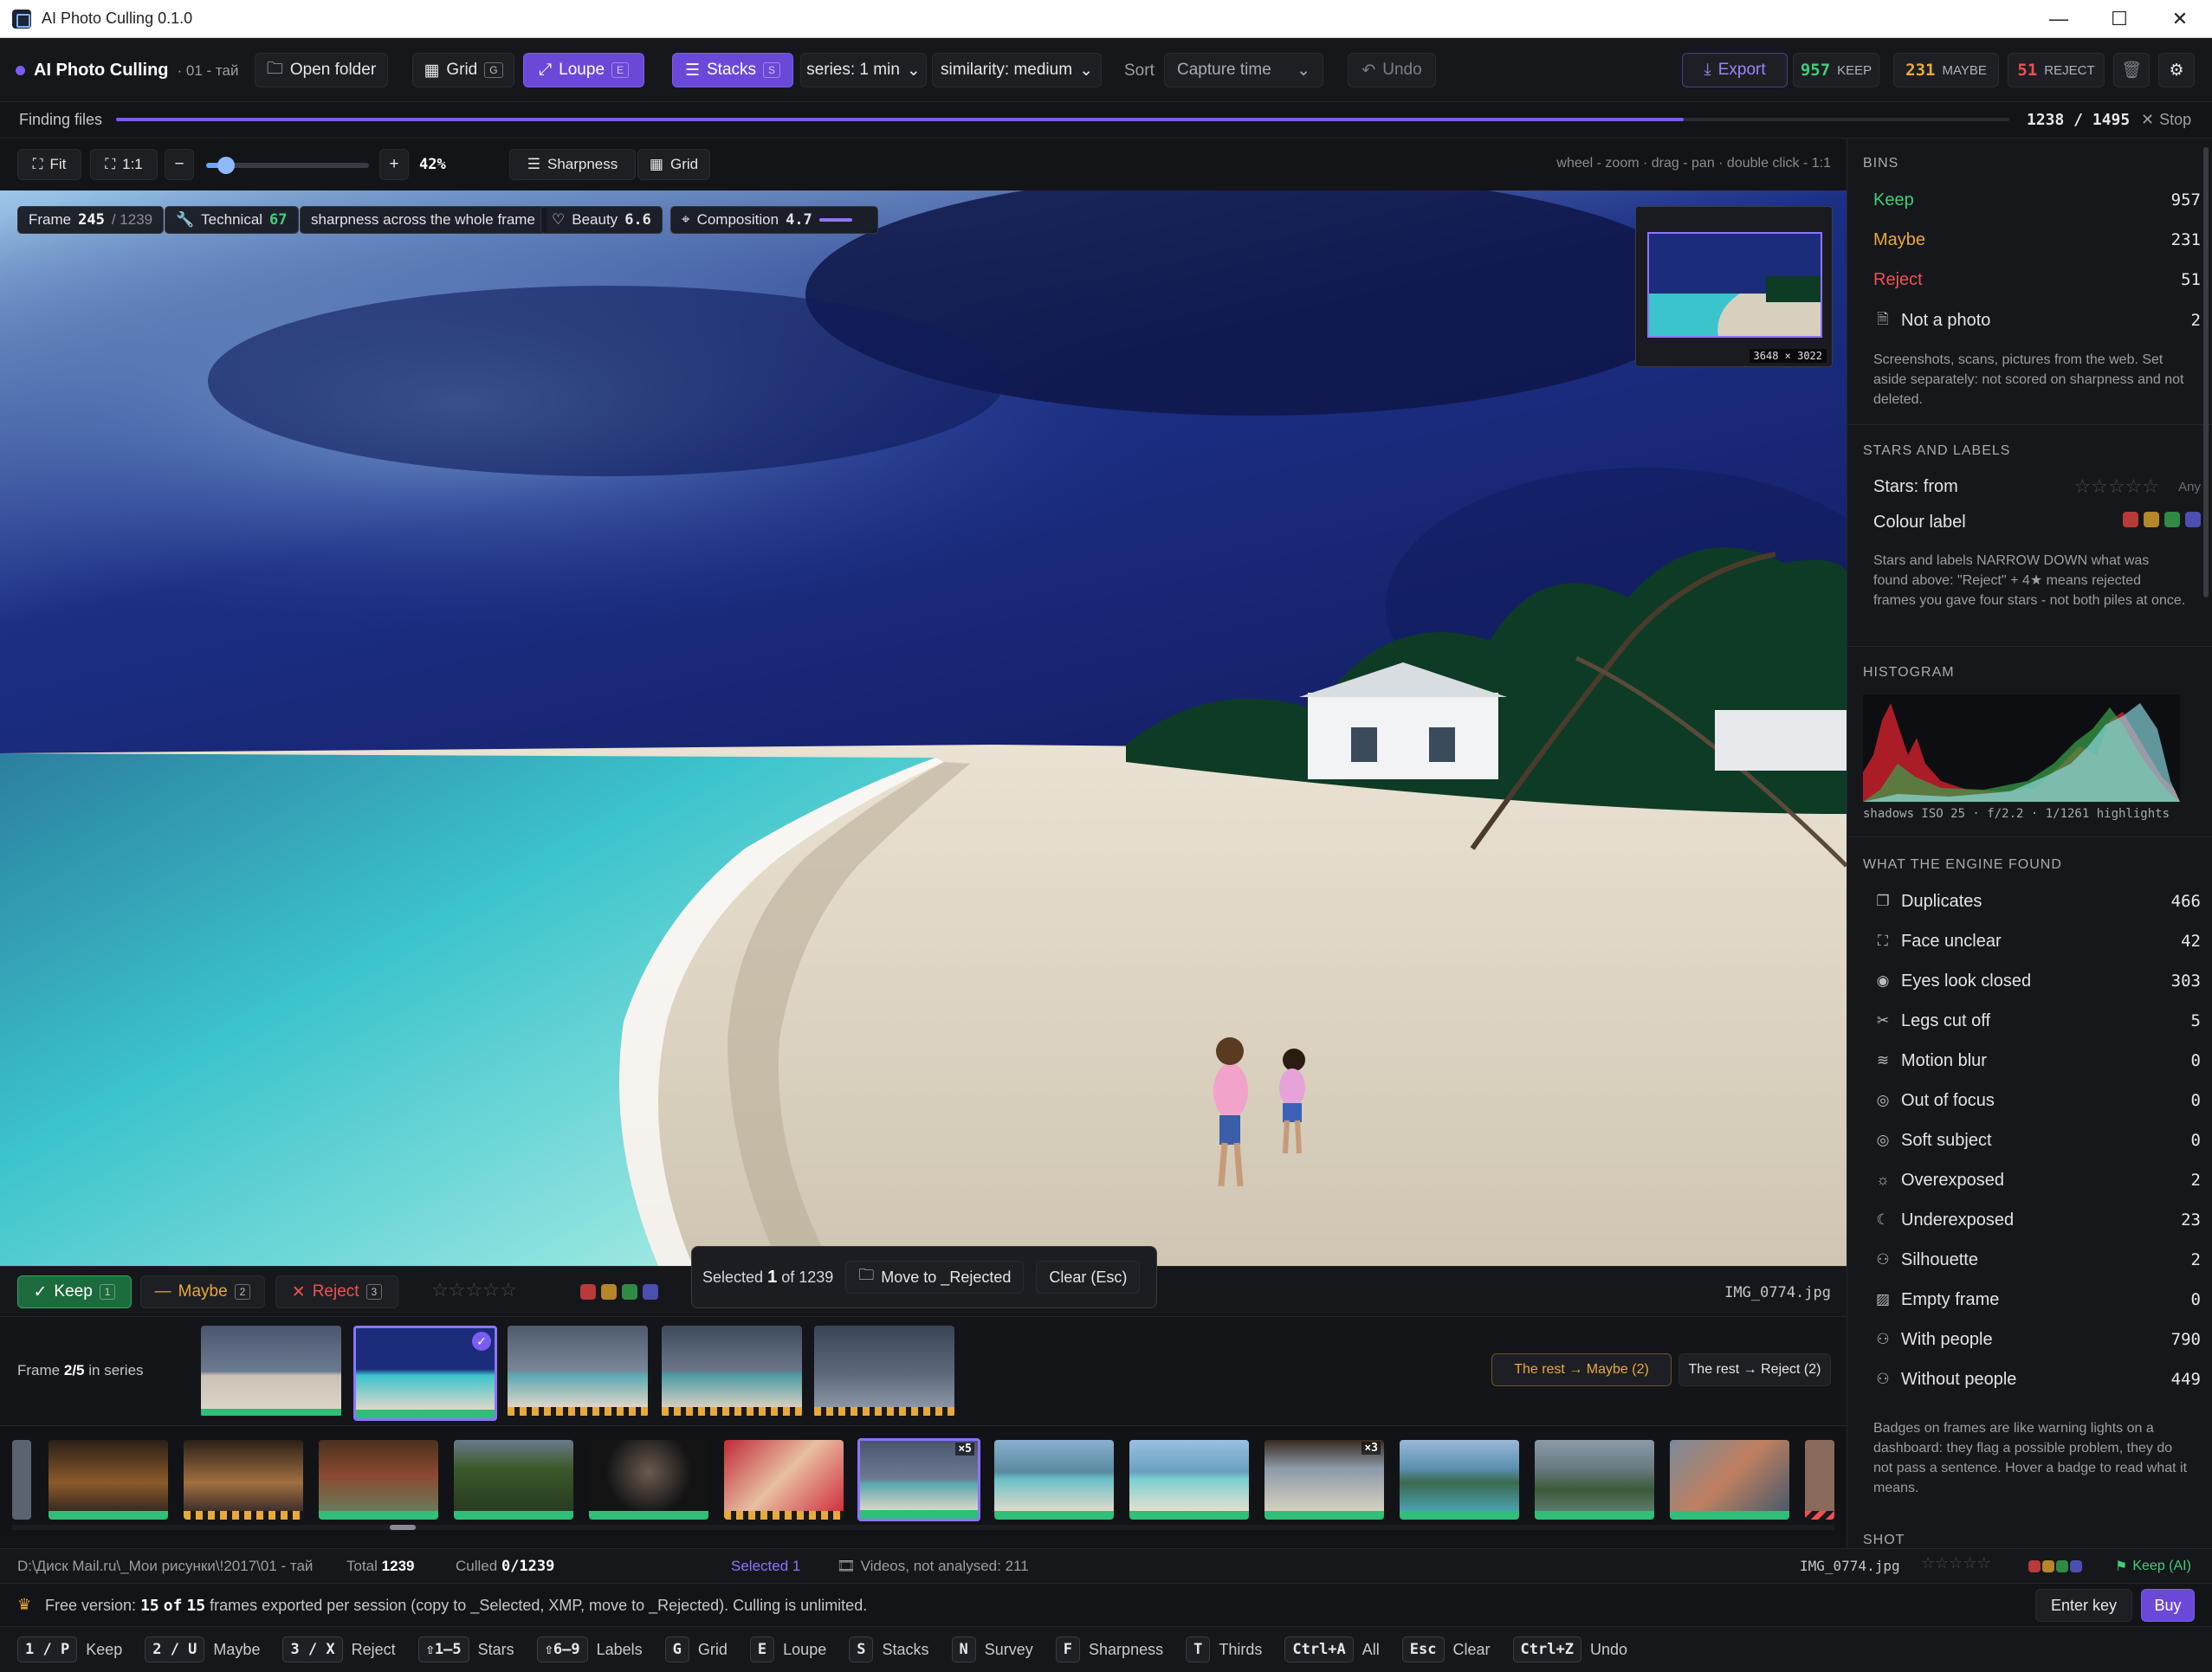 The height and width of the screenshot is (1672, 2212). I want to click on bin-keep: Keep 957, so click(2037, 200).